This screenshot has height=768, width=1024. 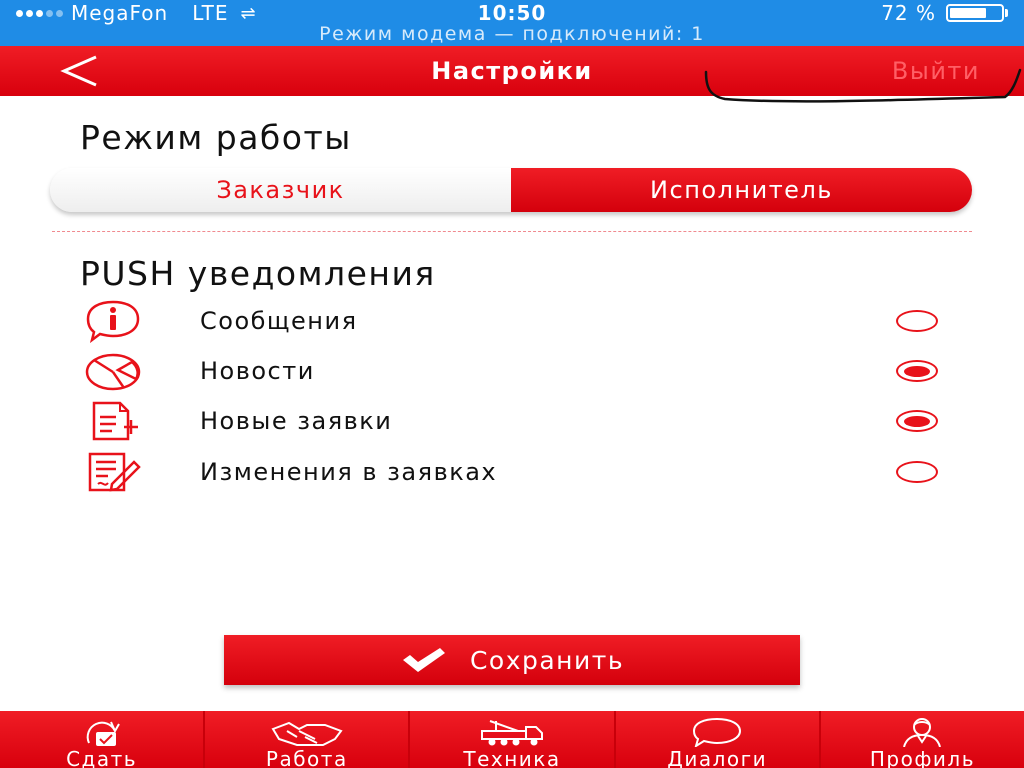 I want to click on push-item-label: Новости, so click(x=257, y=371).